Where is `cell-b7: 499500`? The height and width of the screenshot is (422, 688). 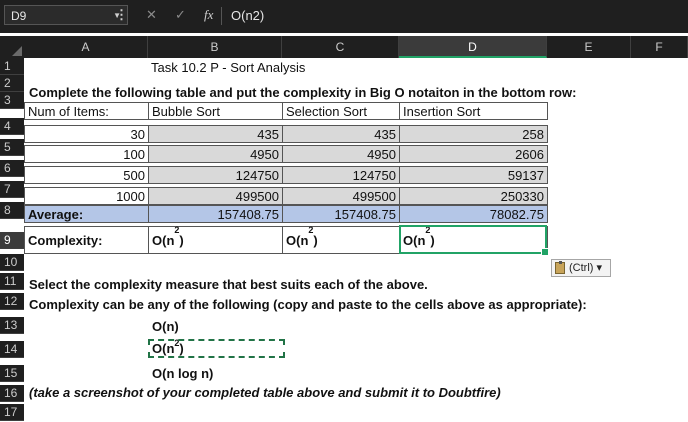
cell-b7: 499500 is located at coordinates (215, 196).